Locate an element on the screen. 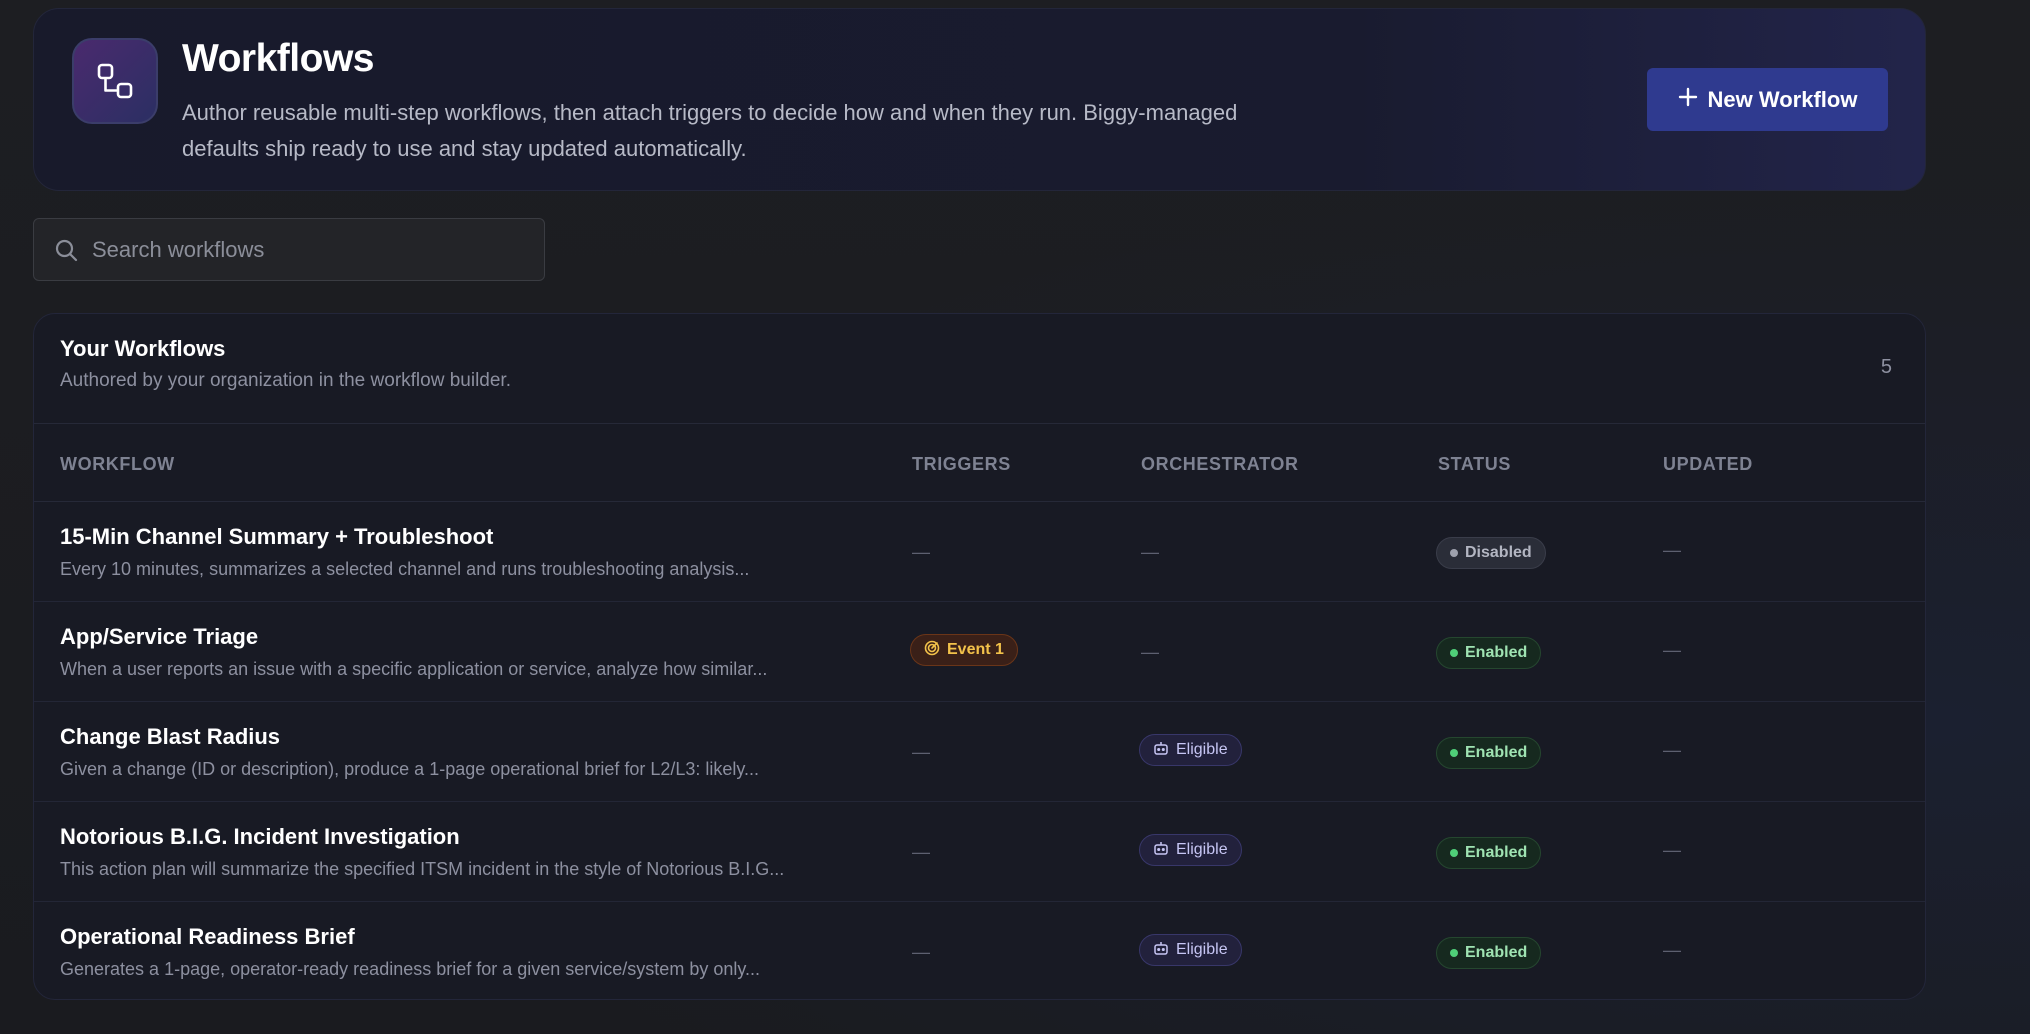 Image resolution: width=2030 pixels, height=1034 pixels. status-label: Disabled is located at coordinates (1498, 552).